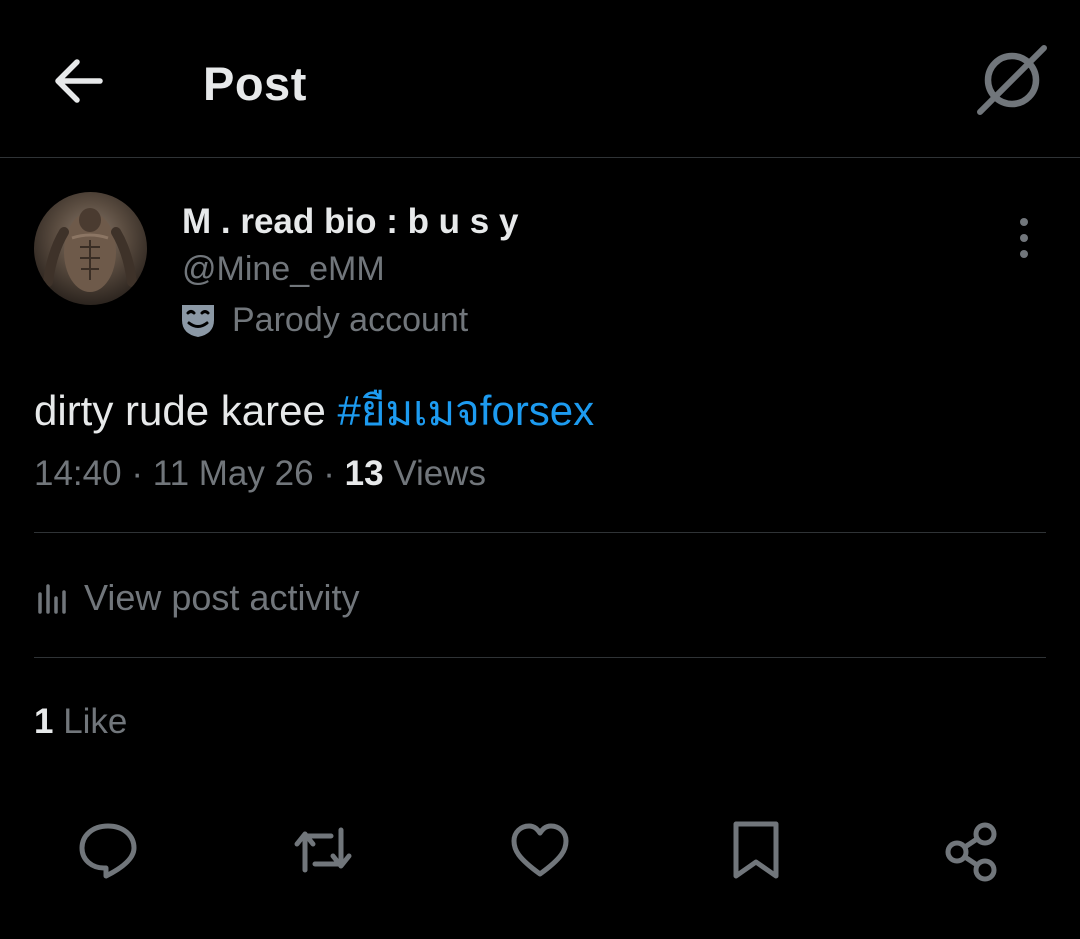  What do you see at coordinates (255, 83) in the screenshot?
I see `page-title: Post` at bounding box center [255, 83].